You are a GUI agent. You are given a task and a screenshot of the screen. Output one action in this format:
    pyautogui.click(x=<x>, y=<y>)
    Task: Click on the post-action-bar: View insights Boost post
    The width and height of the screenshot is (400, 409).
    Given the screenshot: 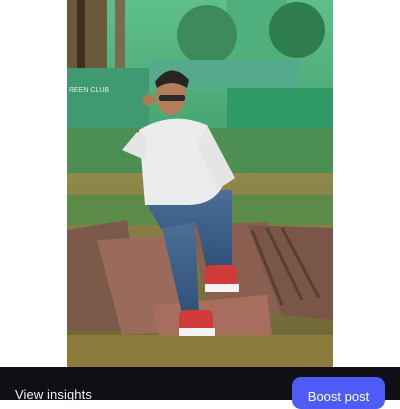 What is the action you would take?
    pyautogui.click(x=200, y=388)
    